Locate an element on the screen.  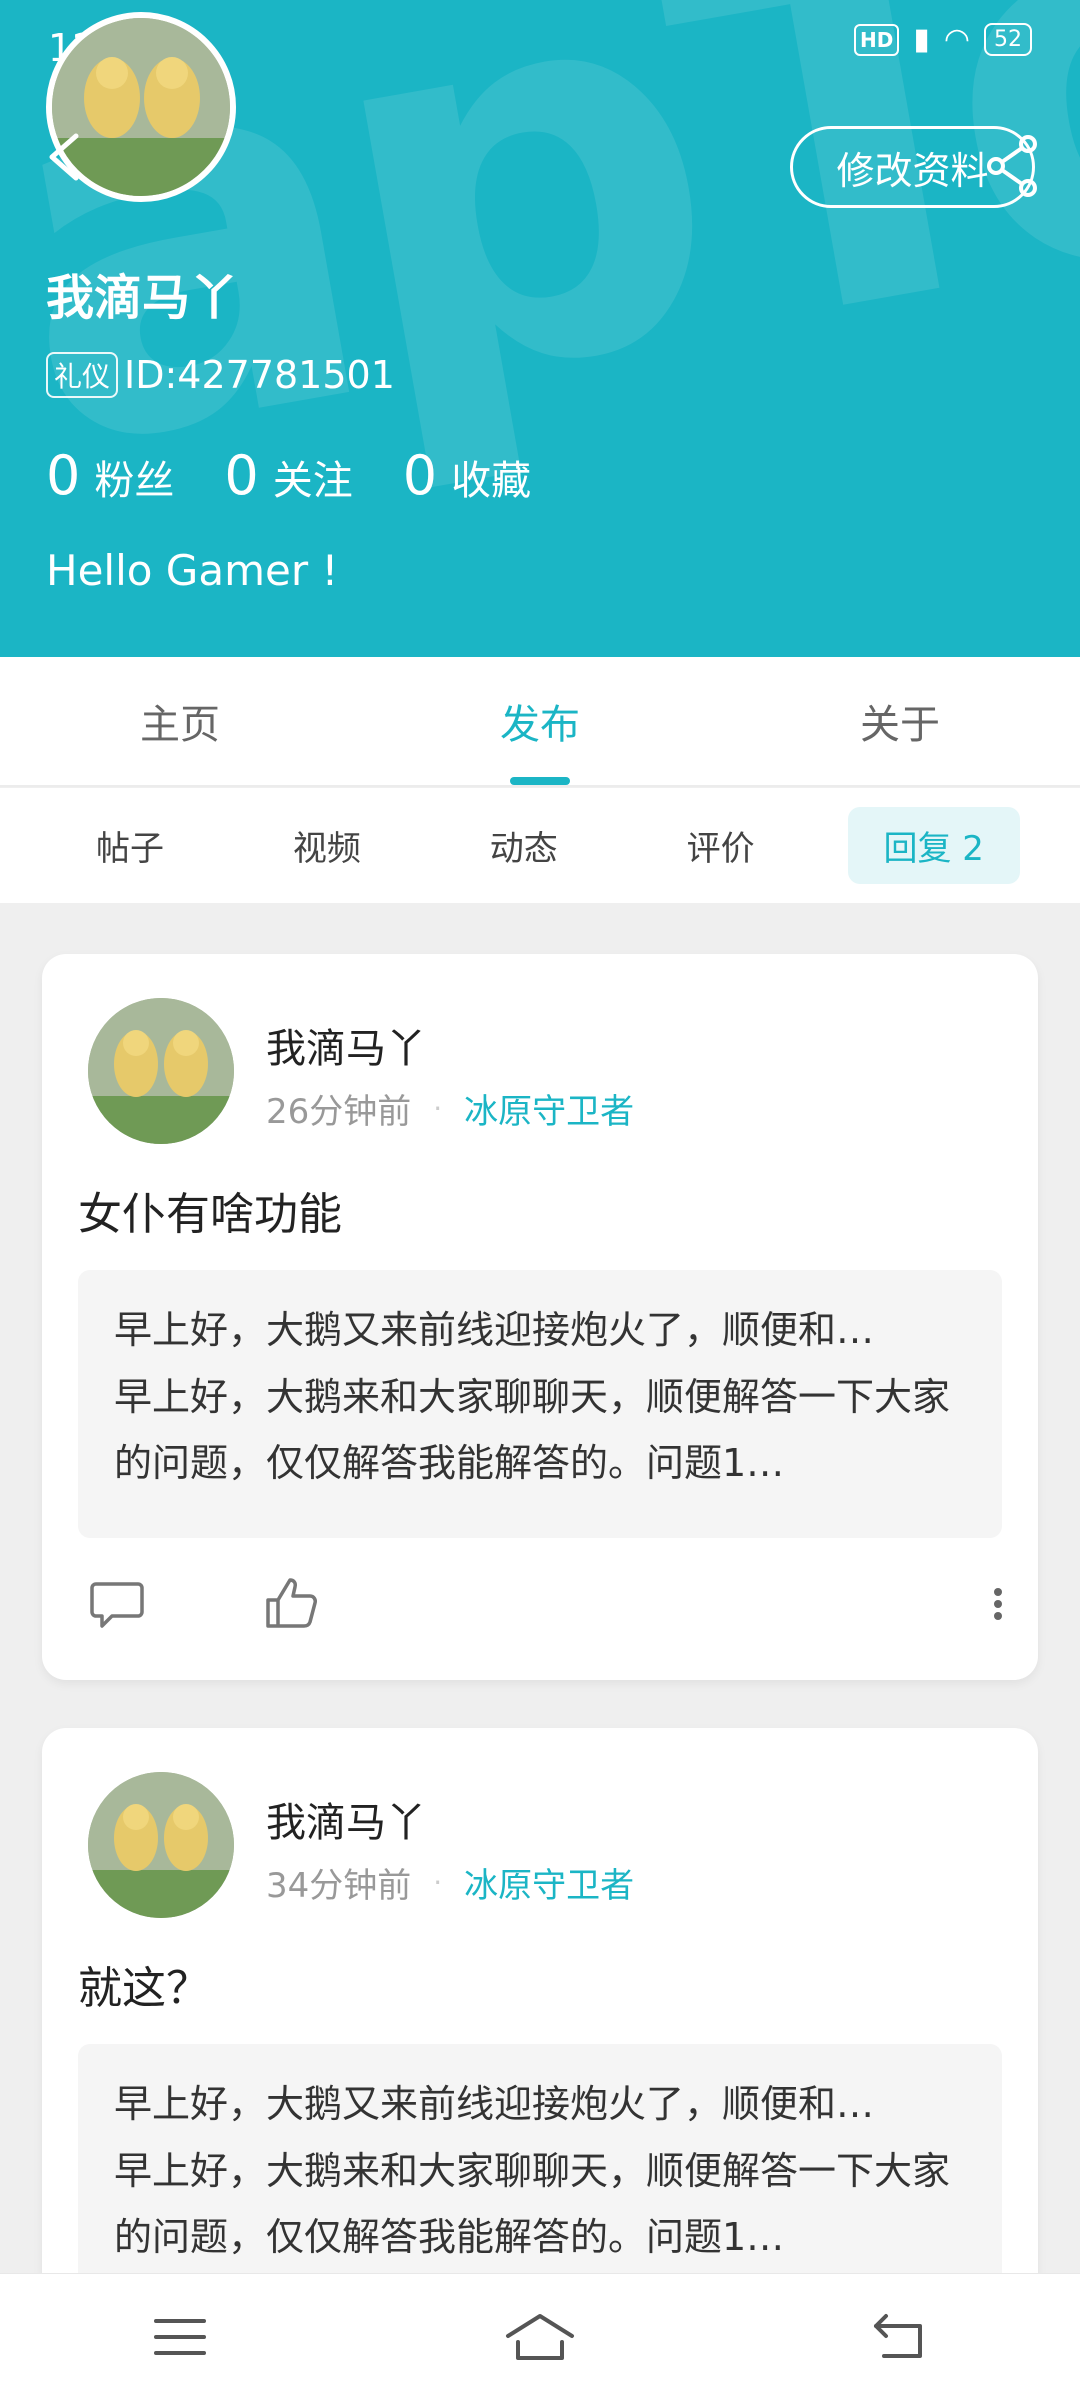
post-title: 就这？ is located at coordinates (144, 1984).